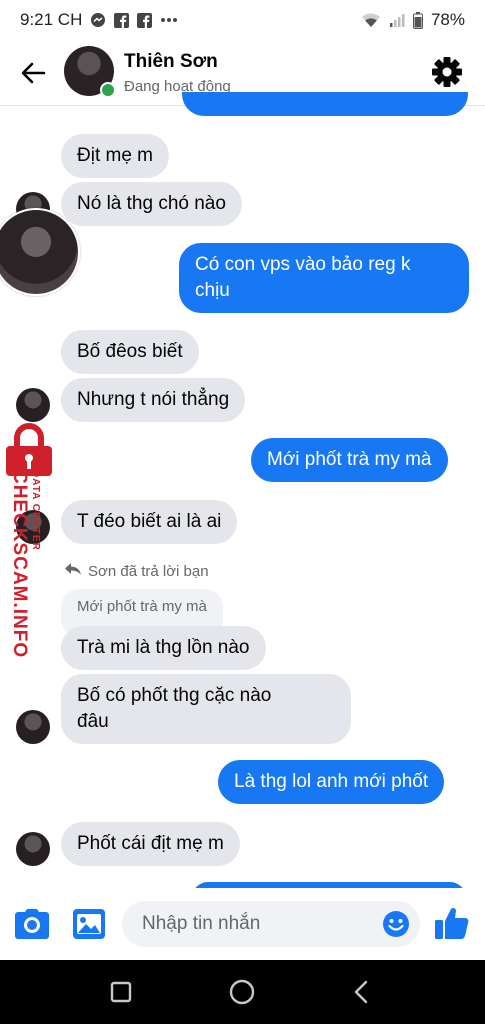 The height and width of the screenshot is (1024, 485). What do you see at coordinates (115, 156) in the screenshot?
I see `message-bubble-incoming: Địt mẹ m` at bounding box center [115, 156].